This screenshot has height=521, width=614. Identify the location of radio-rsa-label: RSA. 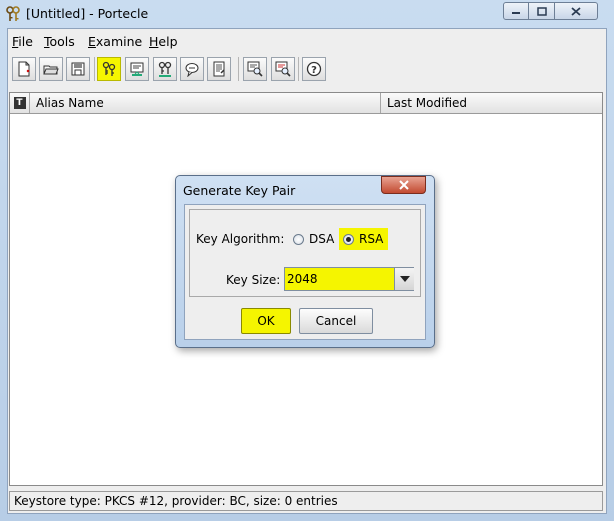
(371, 239).